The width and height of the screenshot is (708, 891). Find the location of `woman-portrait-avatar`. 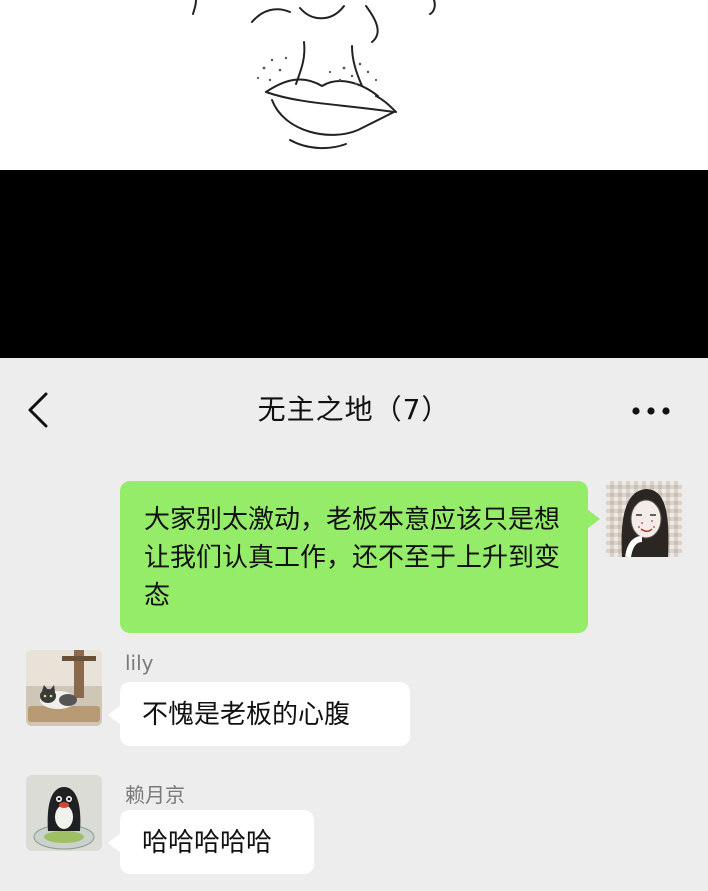

woman-portrait-avatar is located at coordinates (644, 519).